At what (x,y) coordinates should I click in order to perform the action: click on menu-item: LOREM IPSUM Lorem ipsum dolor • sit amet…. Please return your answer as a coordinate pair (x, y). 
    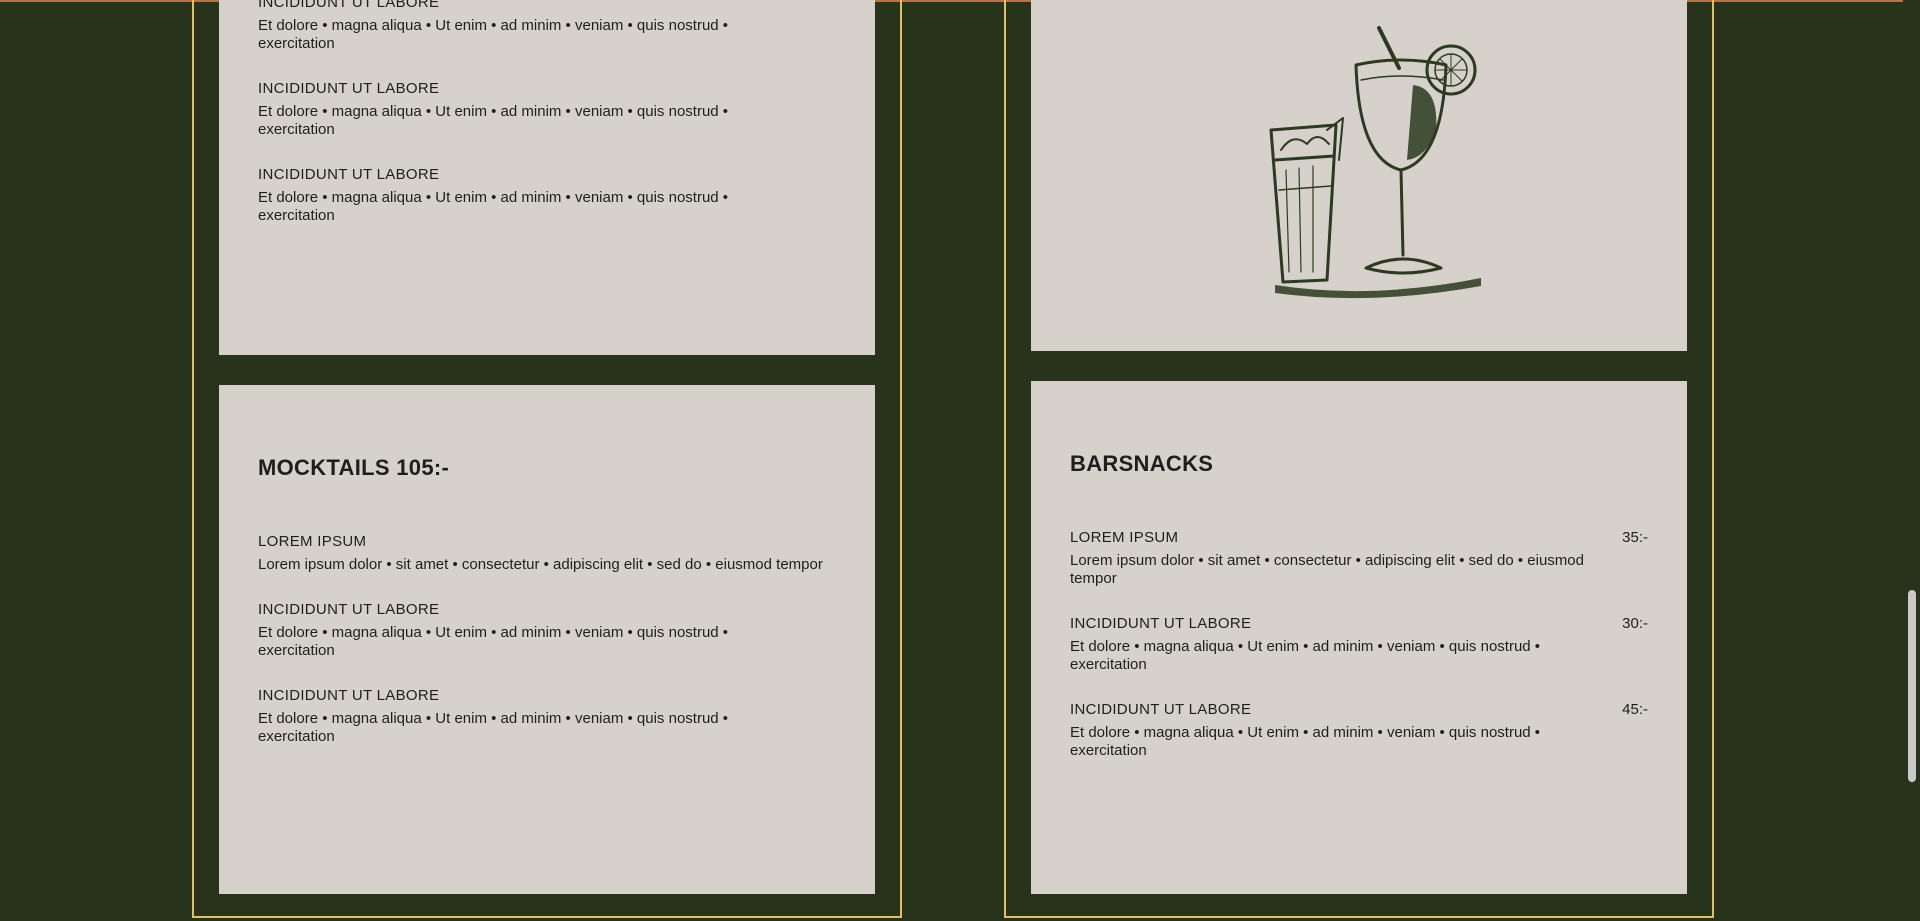
    Looking at the image, I should click on (547, 553).